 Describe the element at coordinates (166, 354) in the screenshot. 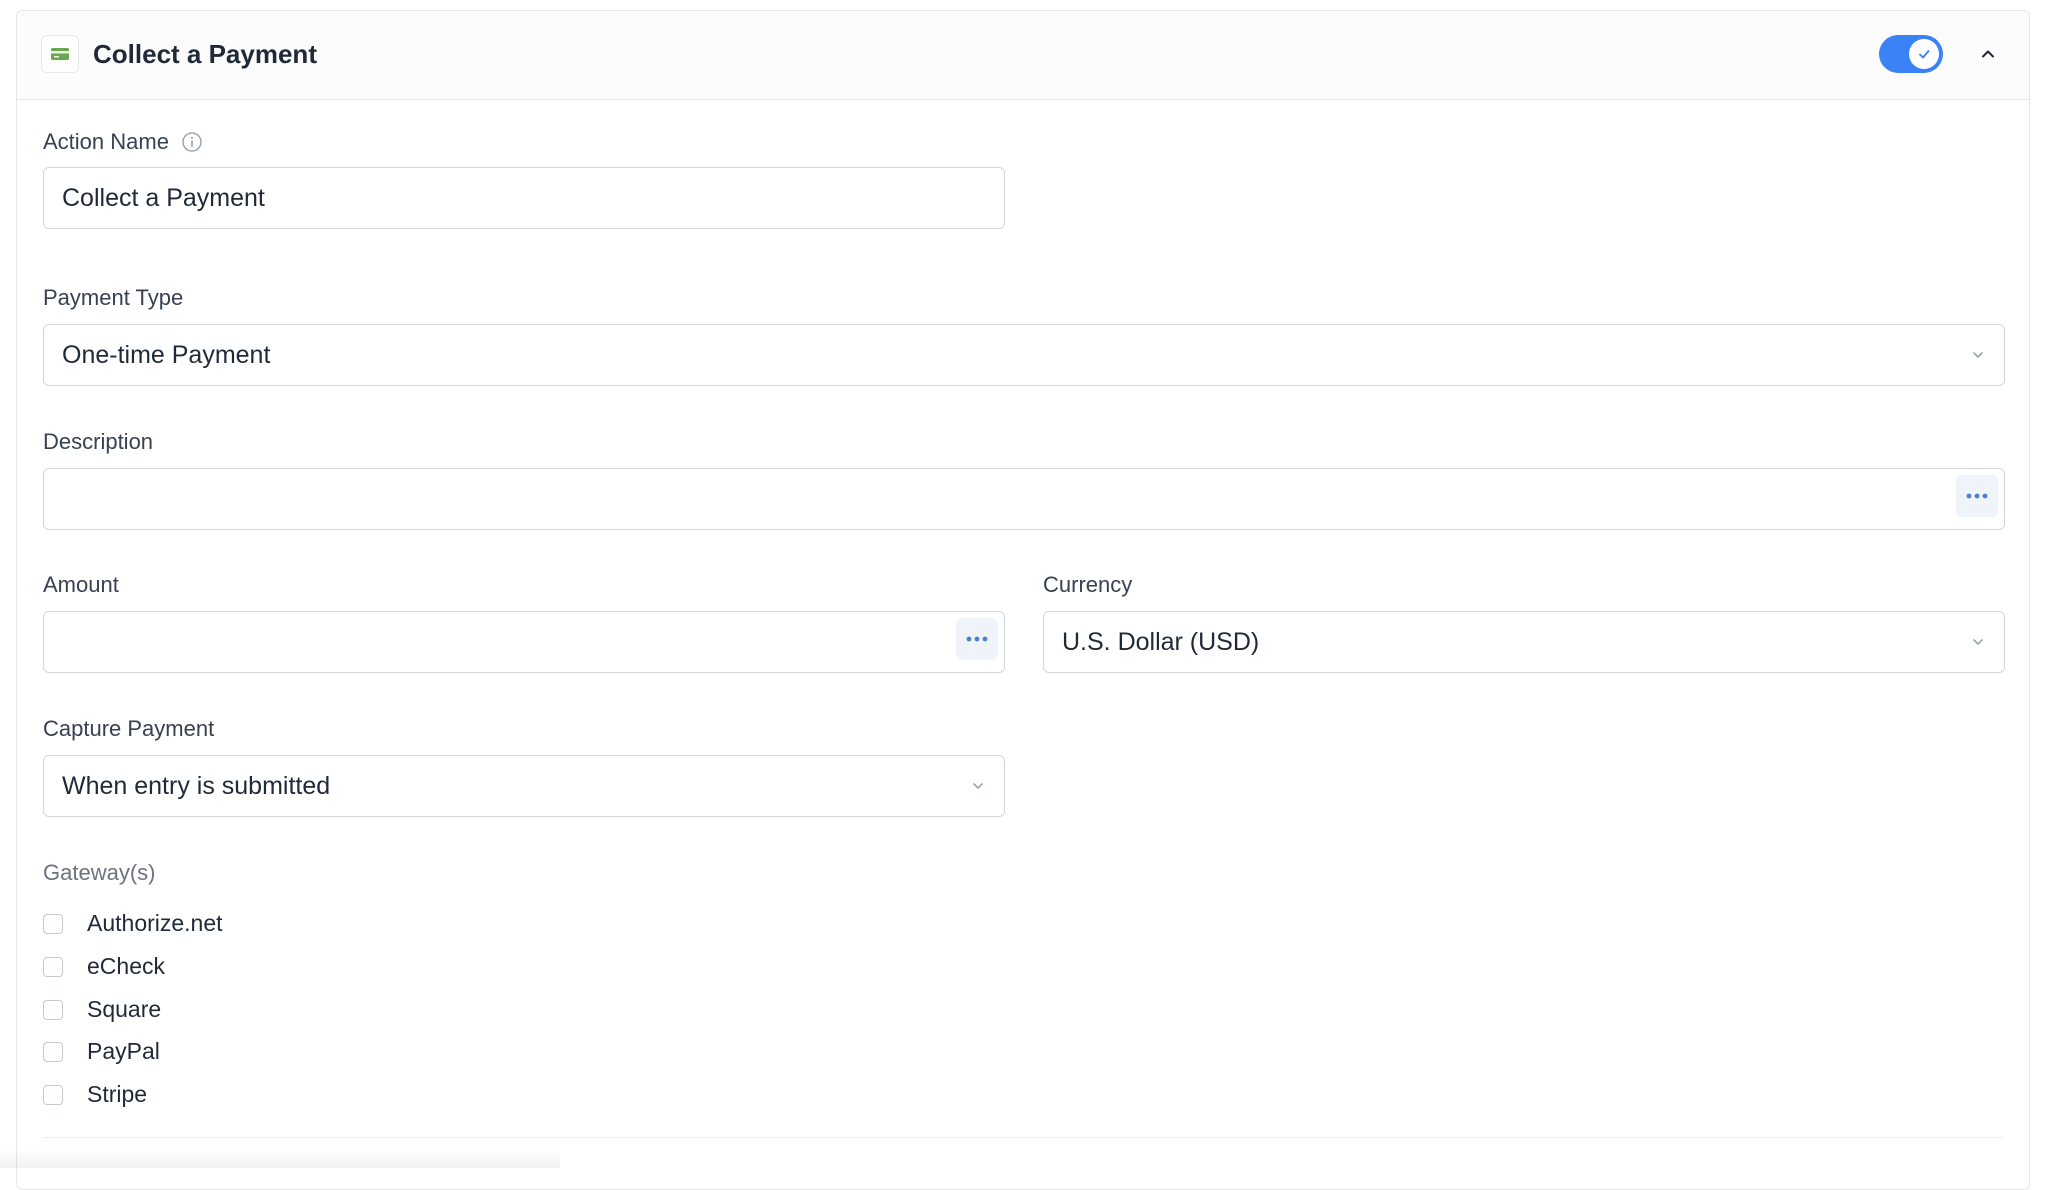

I see `payment-type-value: One-time Payment` at that location.